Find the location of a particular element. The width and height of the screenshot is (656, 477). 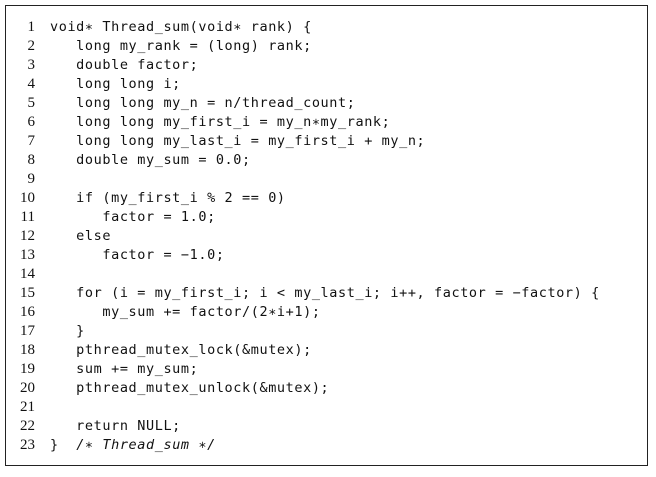

code-line: 20 pthread_mutex_unlock(&mutex); is located at coordinates (326, 388).